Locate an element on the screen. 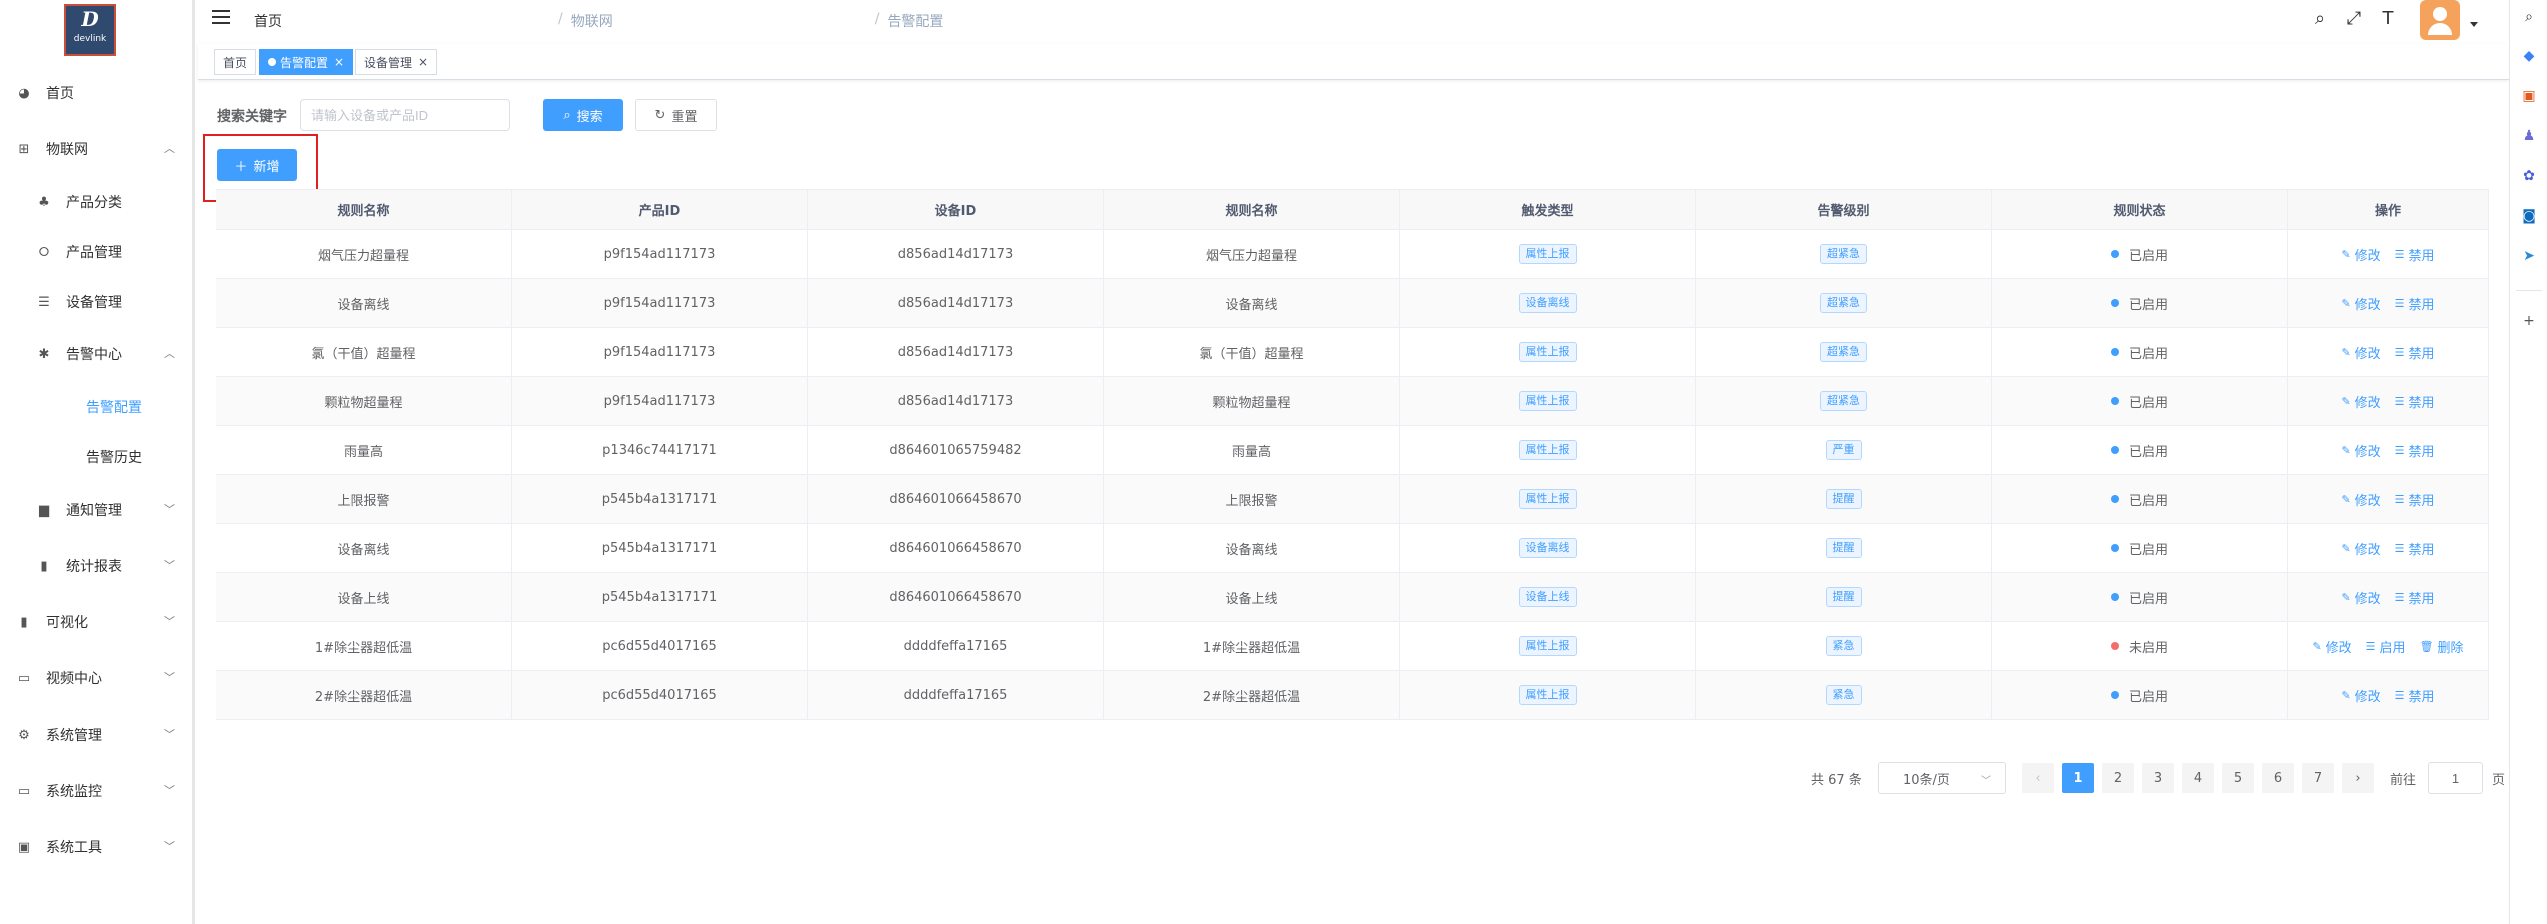 Image resolution: width=2547 pixels, height=924 pixels. sidebar-item-system-monitor: ▭ 系统监控 ﹀ is located at coordinates (96, 791).